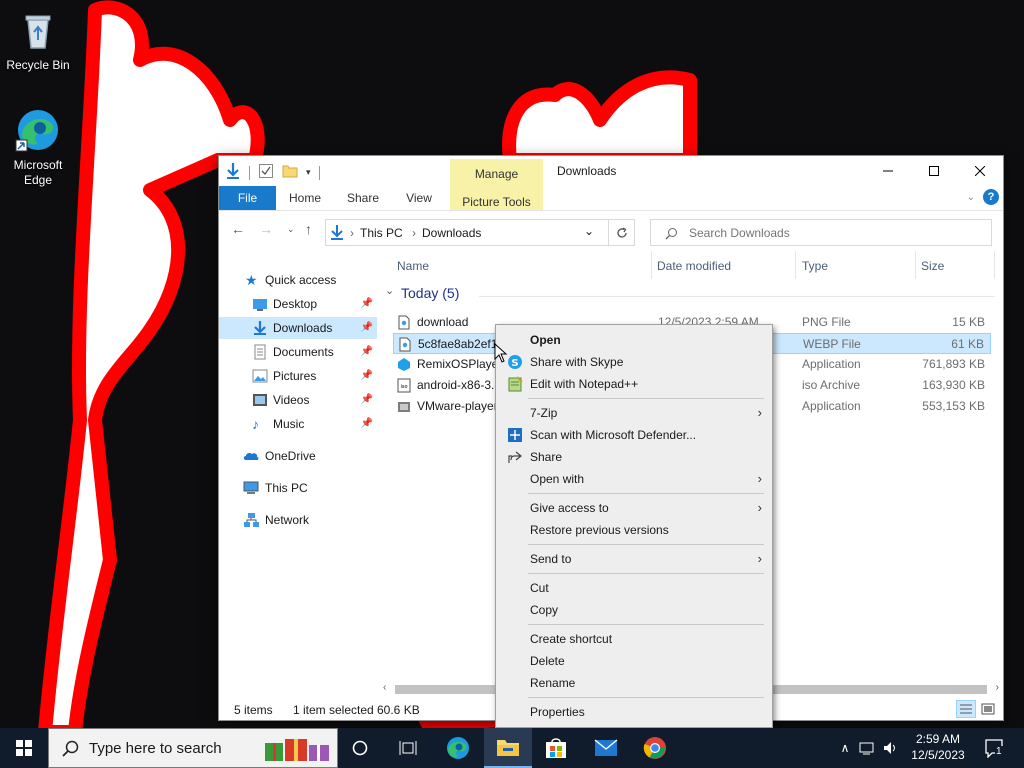 The height and width of the screenshot is (768, 1024). Describe the element at coordinates (571, 639) in the screenshot. I see `menu-item-label: Create shortcut` at that location.